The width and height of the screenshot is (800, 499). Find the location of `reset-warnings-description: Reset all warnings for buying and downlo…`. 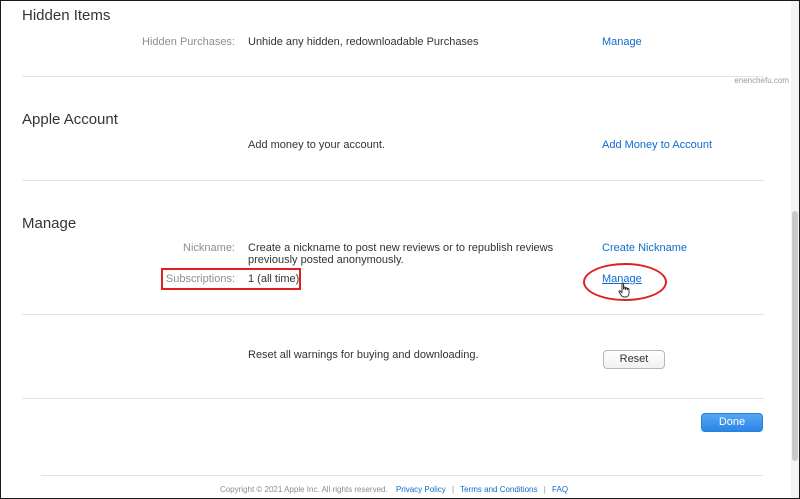

reset-warnings-description: Reset all warnings for buying and downlo… is located at coordinates (363, 355).